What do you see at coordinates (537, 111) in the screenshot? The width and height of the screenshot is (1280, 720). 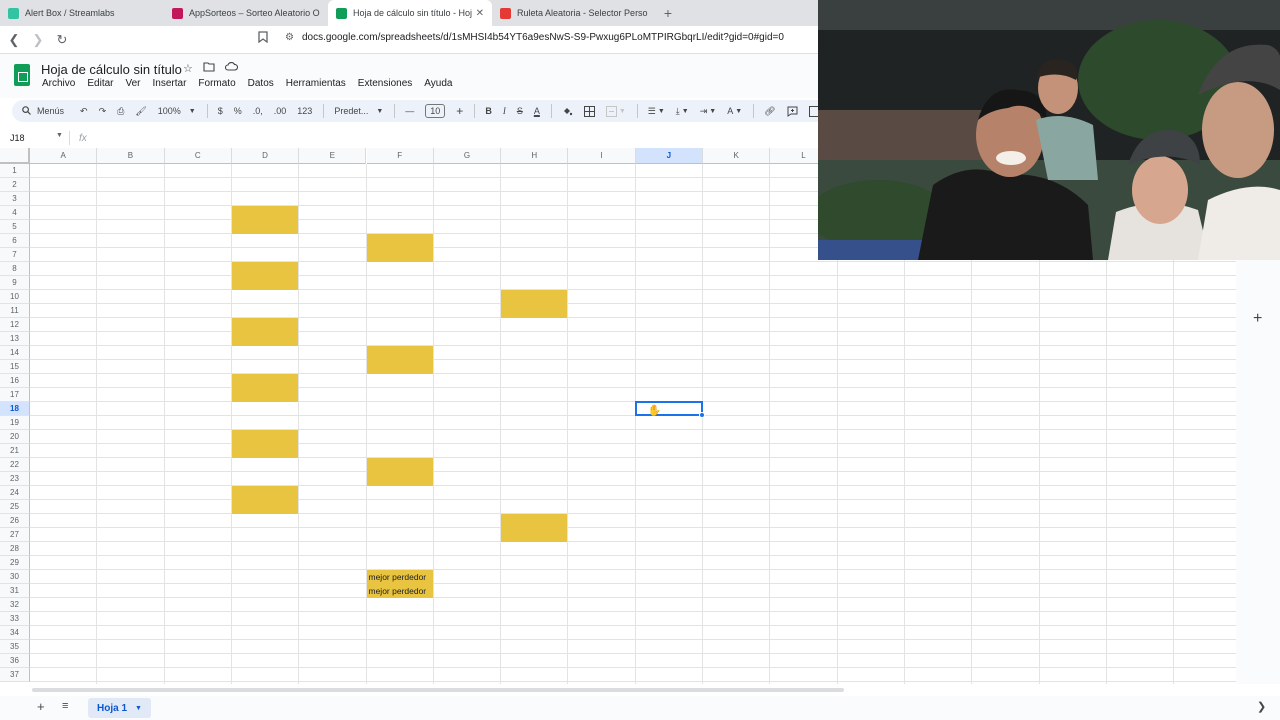 I see `text-color-button: A` at bounding box center [537, 111].